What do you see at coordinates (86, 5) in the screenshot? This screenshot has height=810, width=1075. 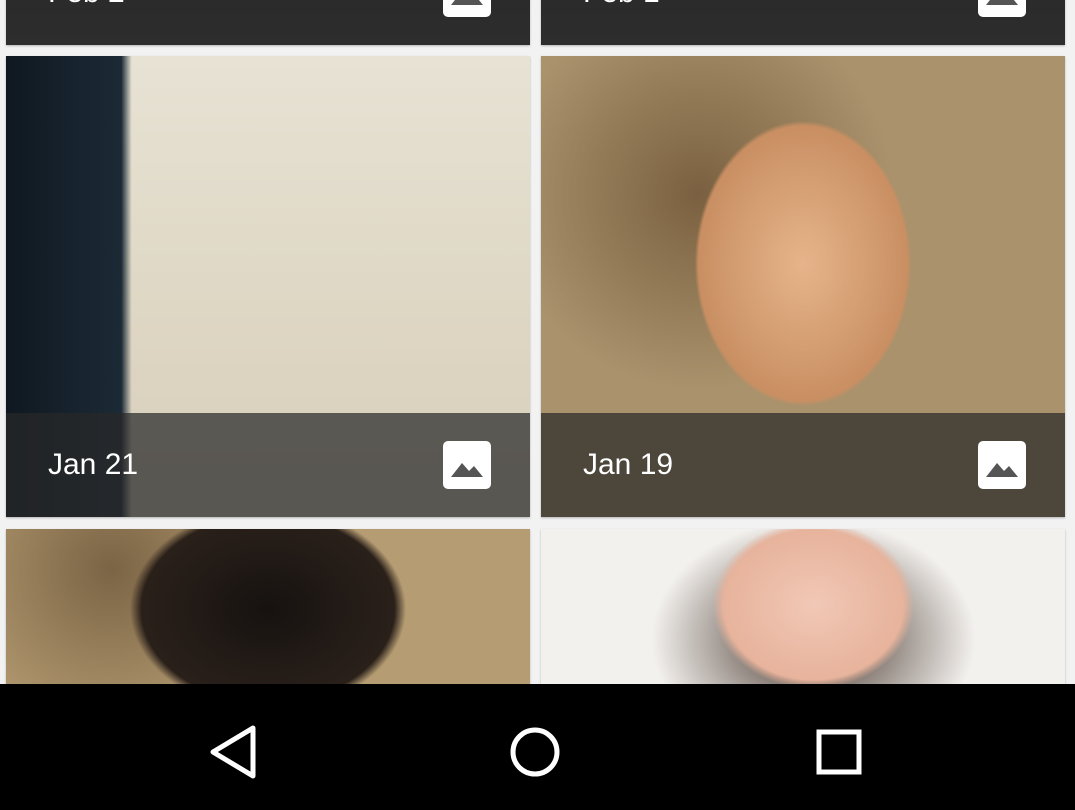 I see `photo-date: Feb 2` at bounding box center [86, 5].